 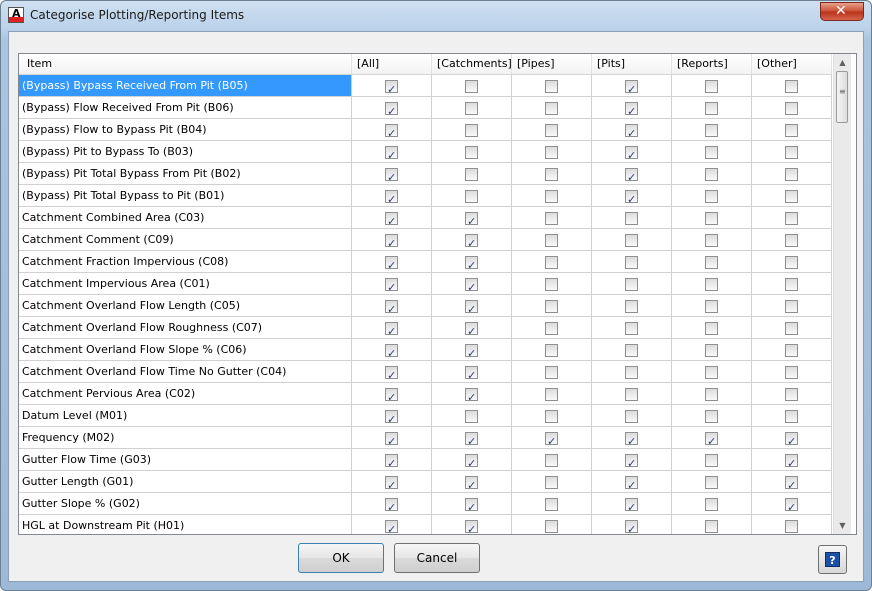 What do you see at coordinates (185, 151) in the screenshot?
I see `item-name-cell: (Bypass) Pit to Bypass To (B03)` at bounding box center [185, 151].